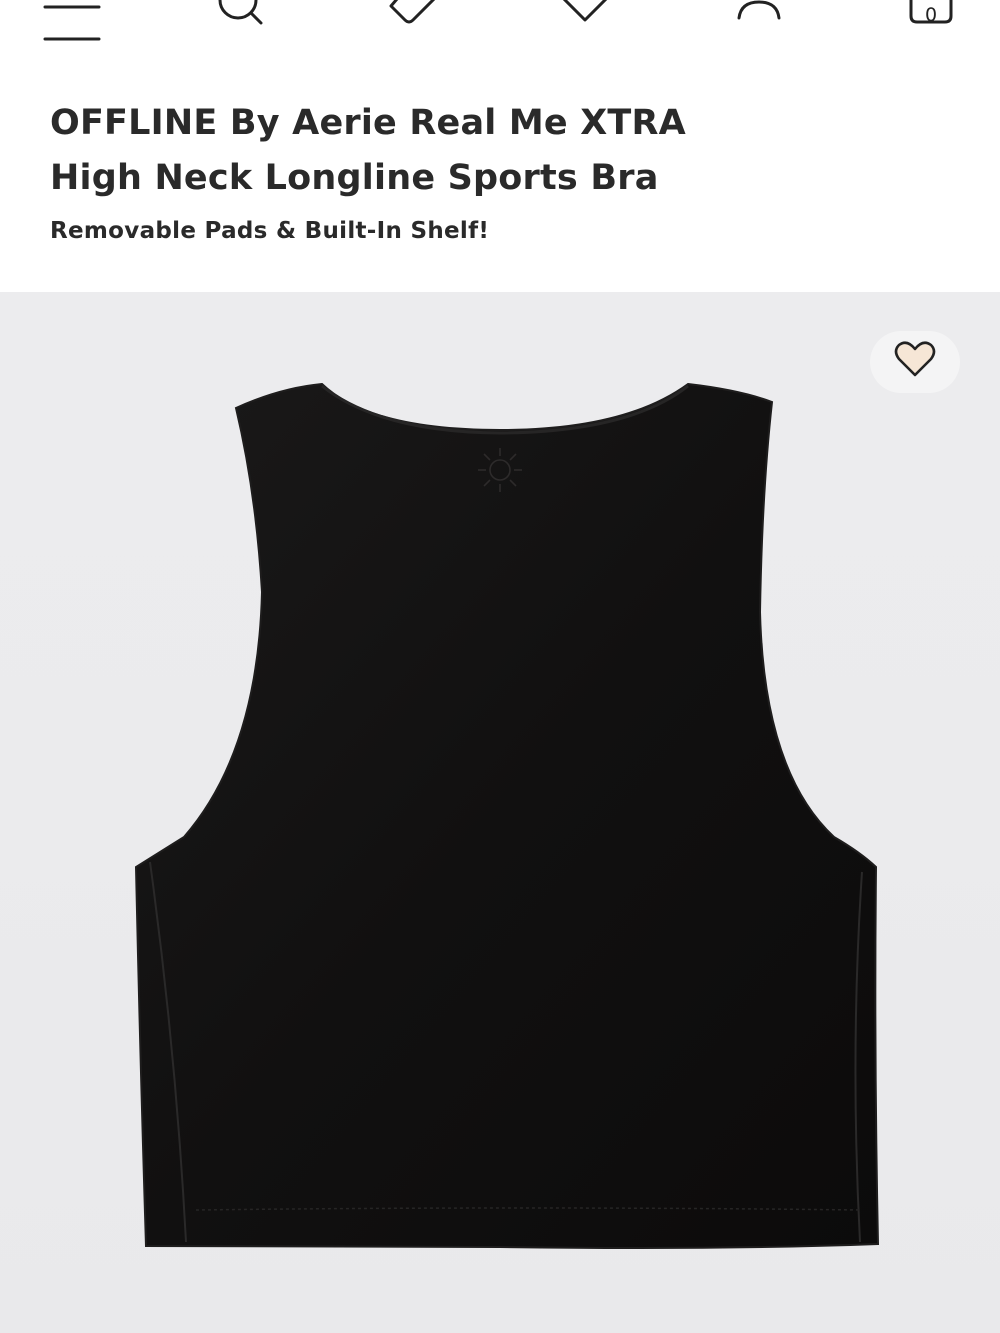 The image size is (1000, 1333). I want to click on search-icon, so click(240, 20).